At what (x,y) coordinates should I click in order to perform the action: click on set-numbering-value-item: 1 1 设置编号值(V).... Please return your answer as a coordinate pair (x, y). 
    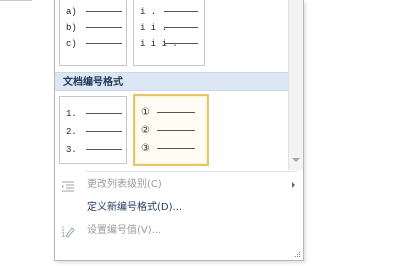
    Looking at the image, I should click on (179, 231).